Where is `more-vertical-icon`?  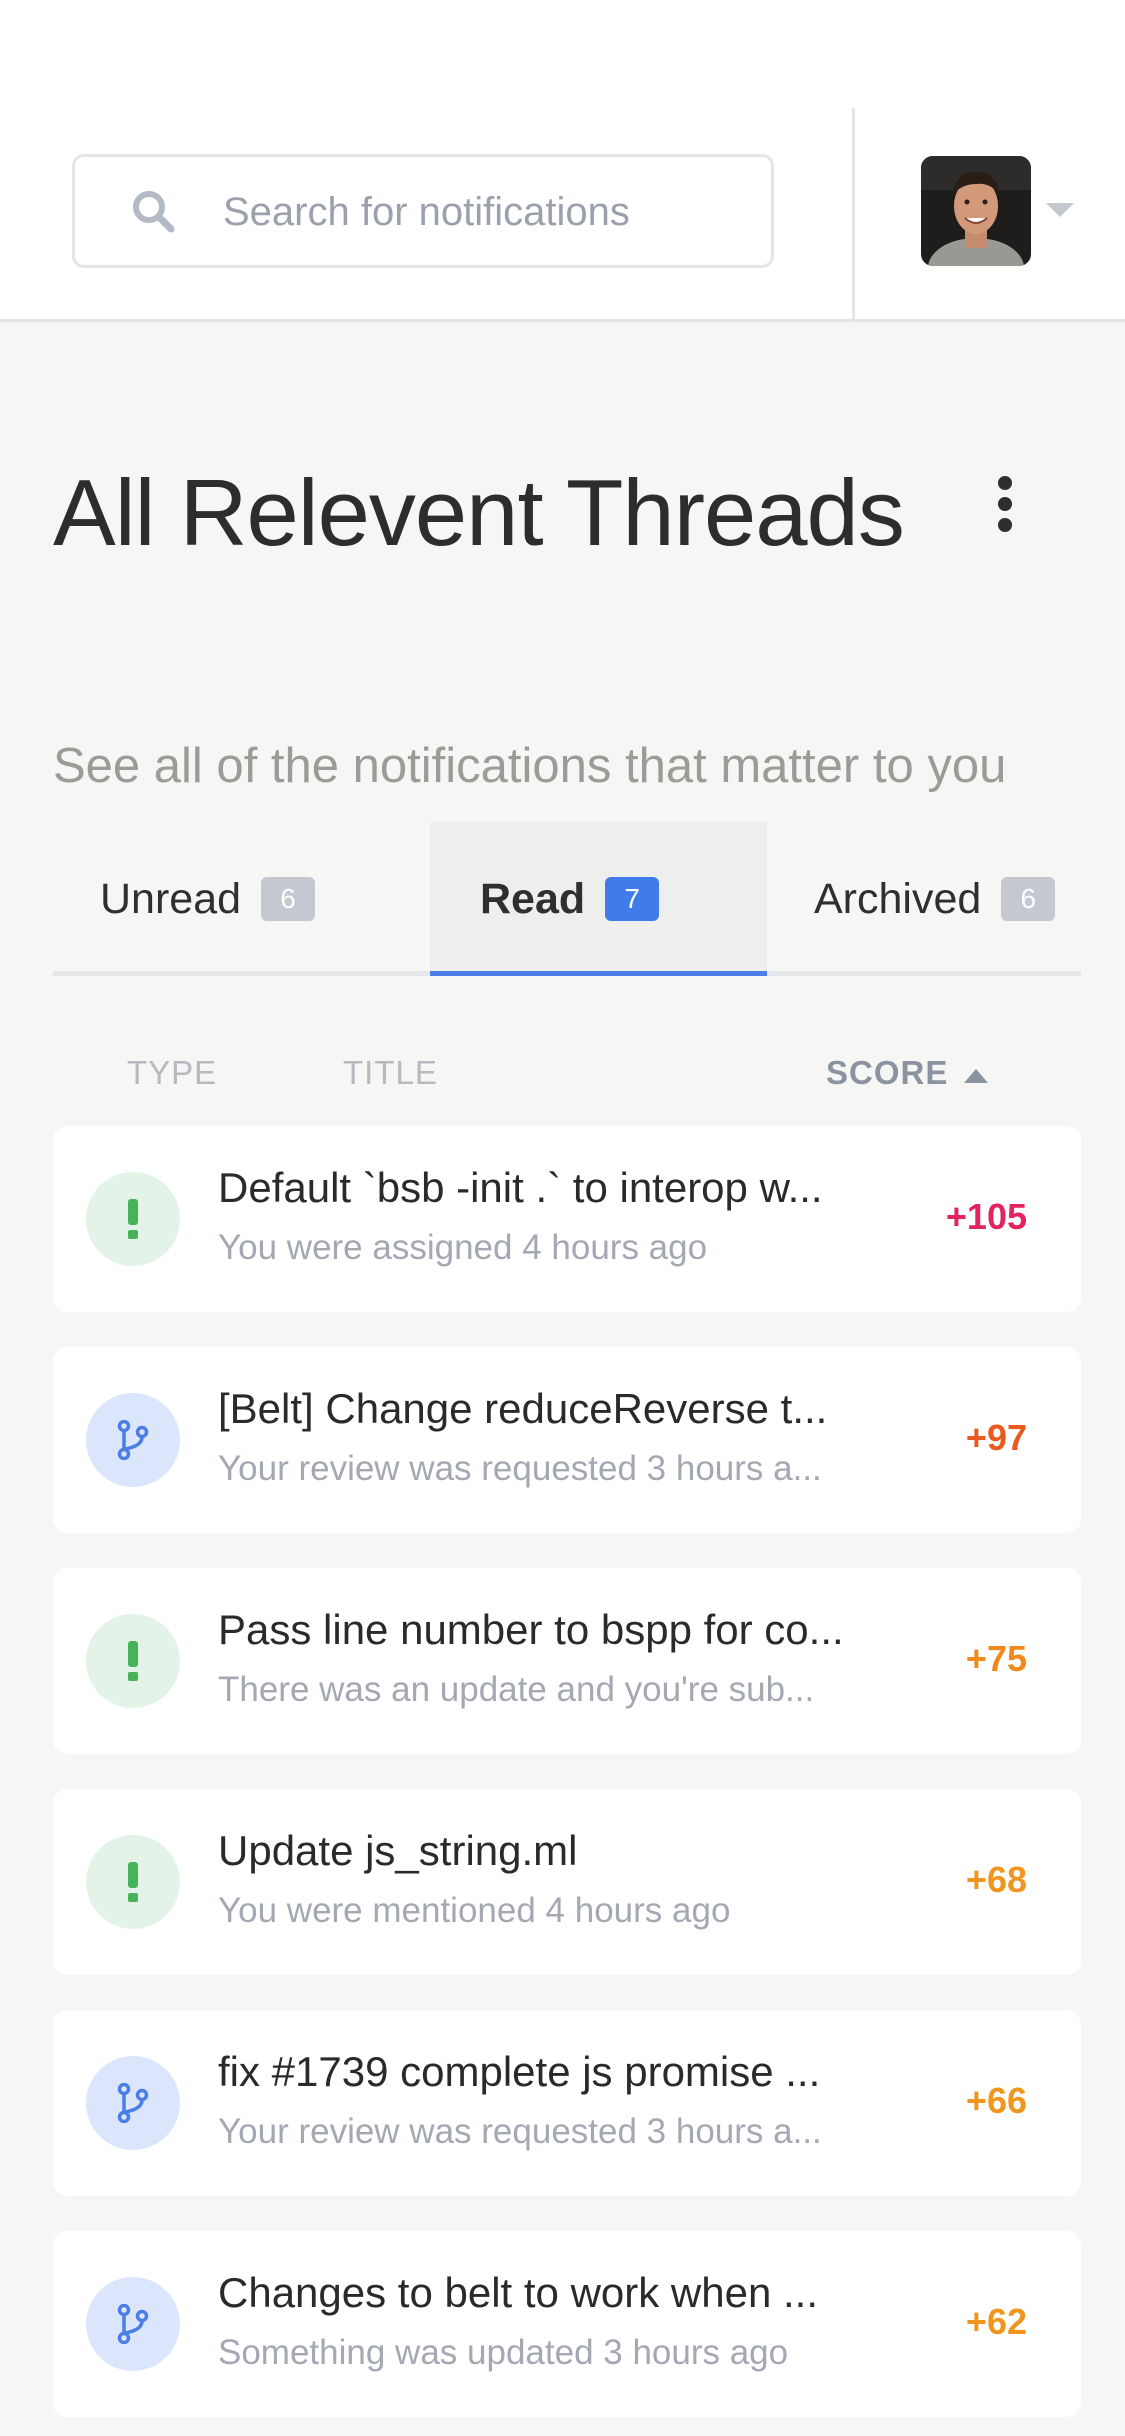 more-vertical-icon is located at coordinates (1005, 504).